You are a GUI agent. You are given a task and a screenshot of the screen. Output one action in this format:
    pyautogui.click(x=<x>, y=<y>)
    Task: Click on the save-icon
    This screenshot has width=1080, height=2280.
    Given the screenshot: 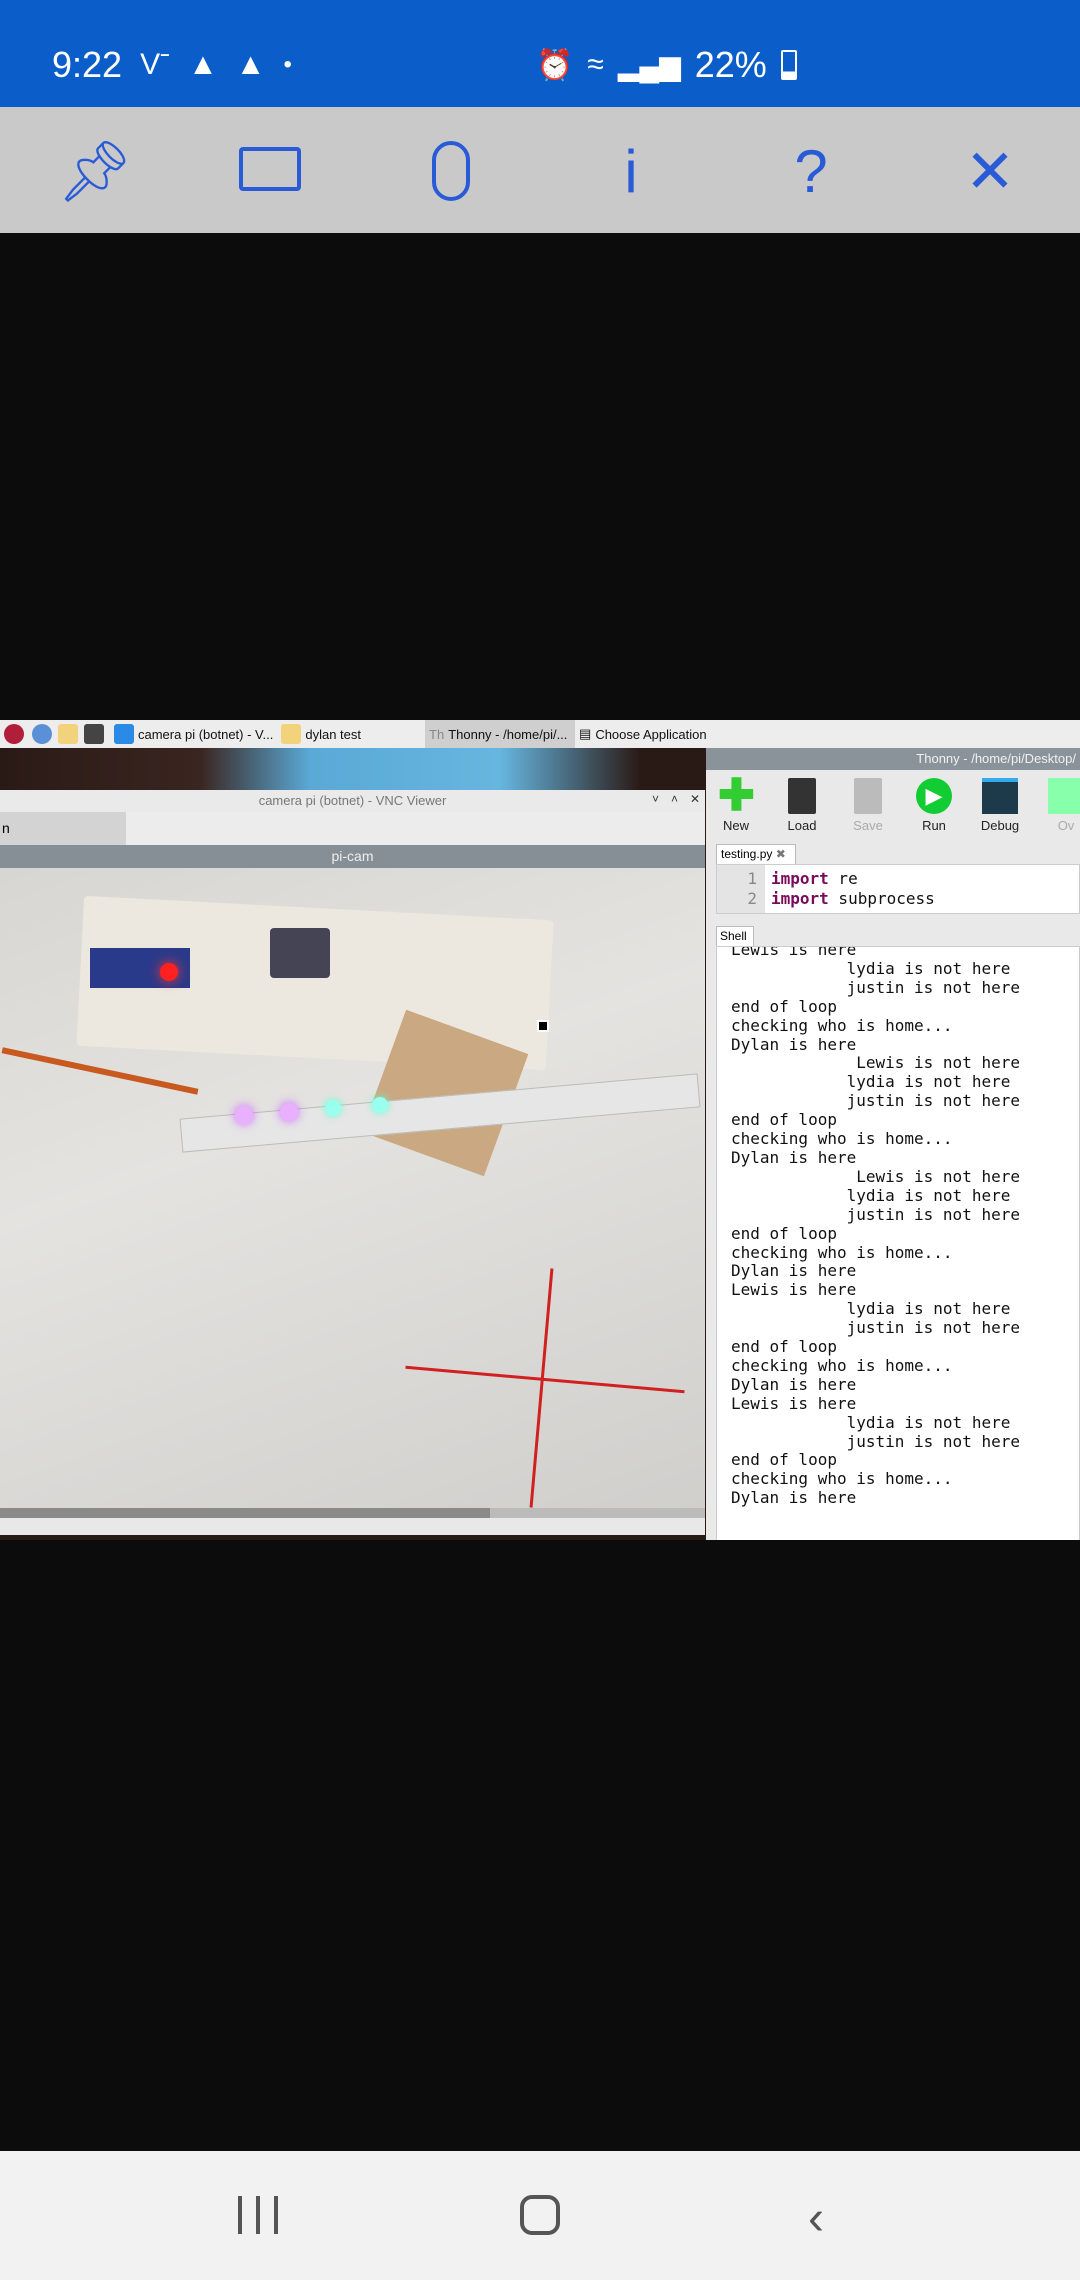 What is the action you would take?
    pyautogui.click(x=868, y=796)
    